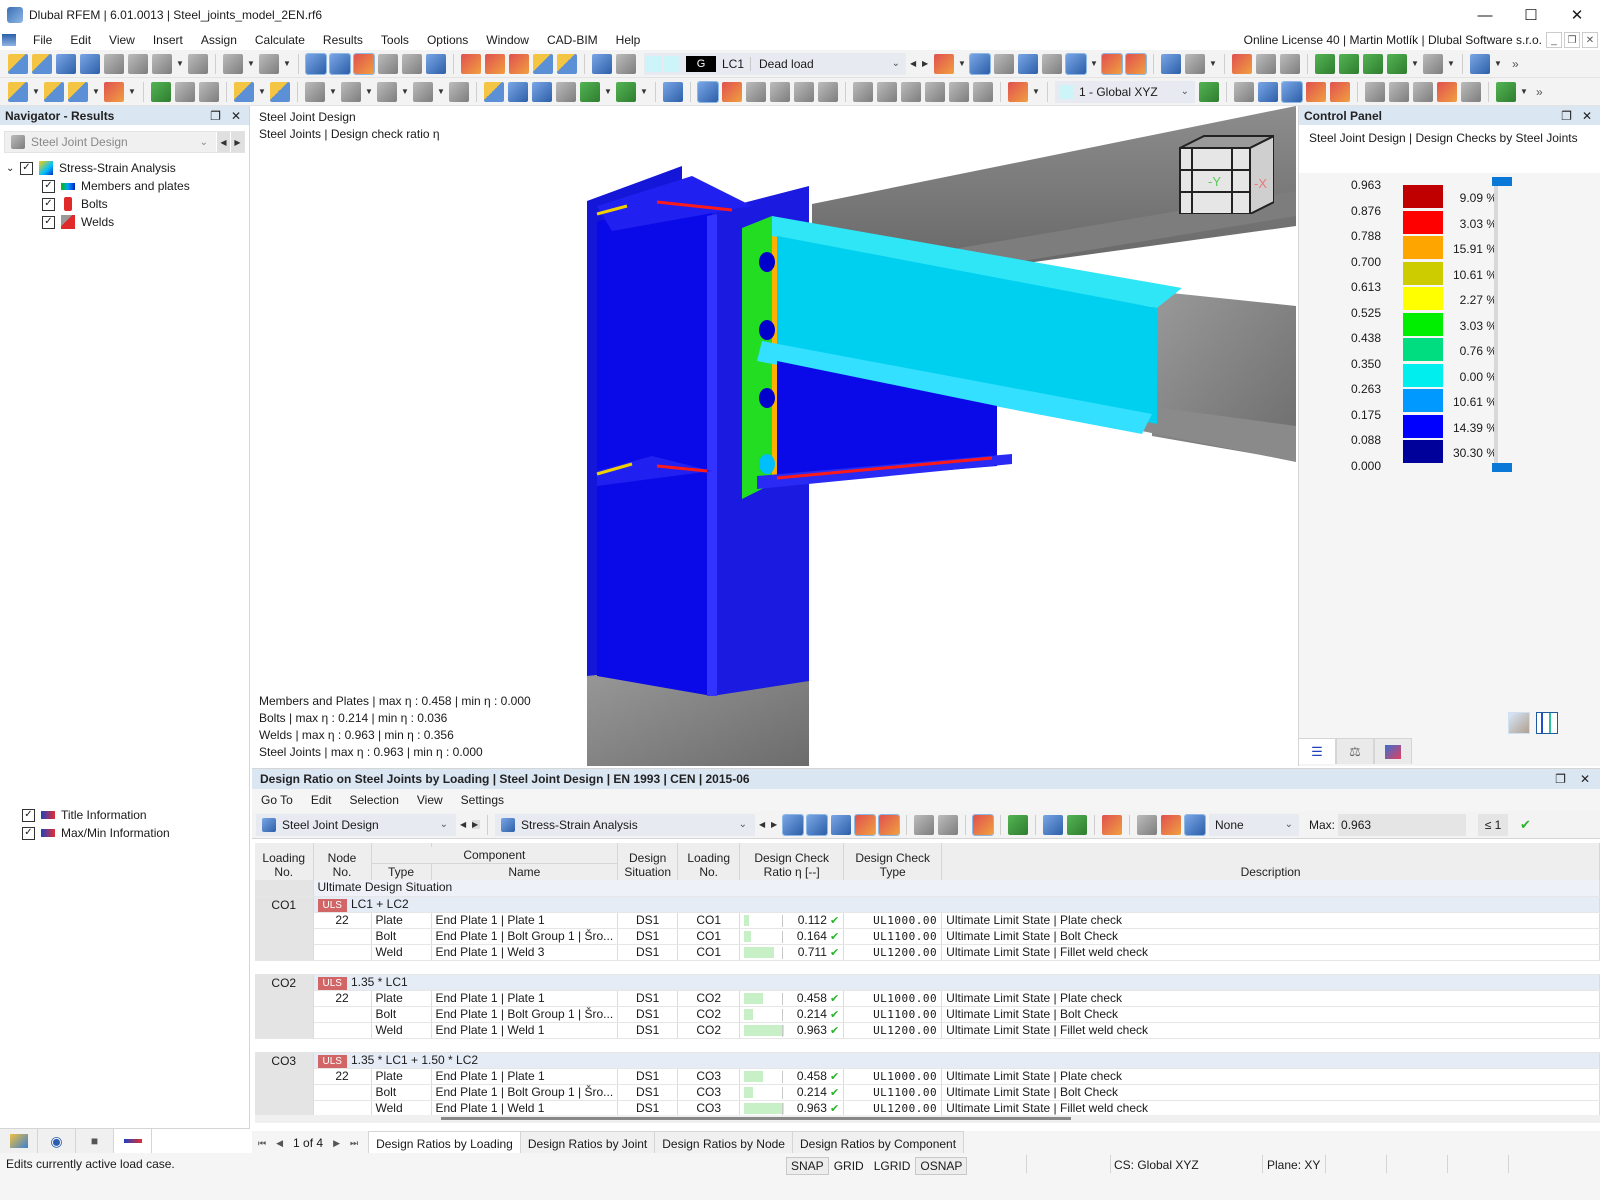  What do you see at coordinates (9, 40) in the screenshot?
I see `document-icon` at bounding box center [9, 40].